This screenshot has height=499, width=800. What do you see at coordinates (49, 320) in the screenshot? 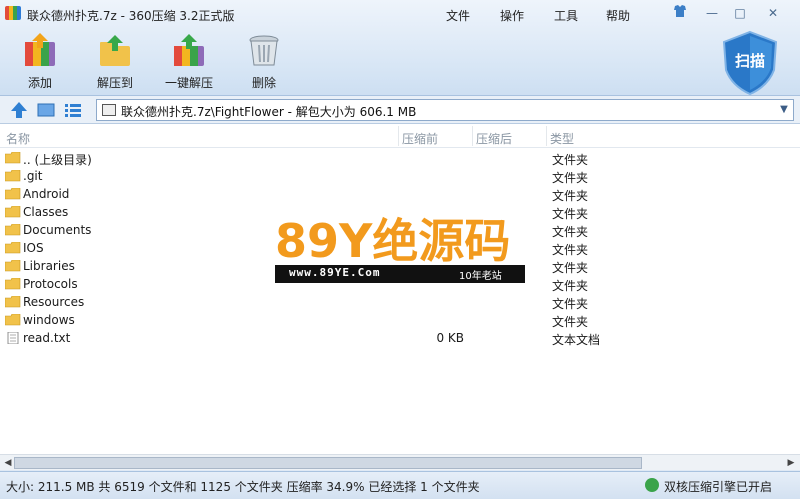
I see `file-name: windows` at bounding box center [49, 320].